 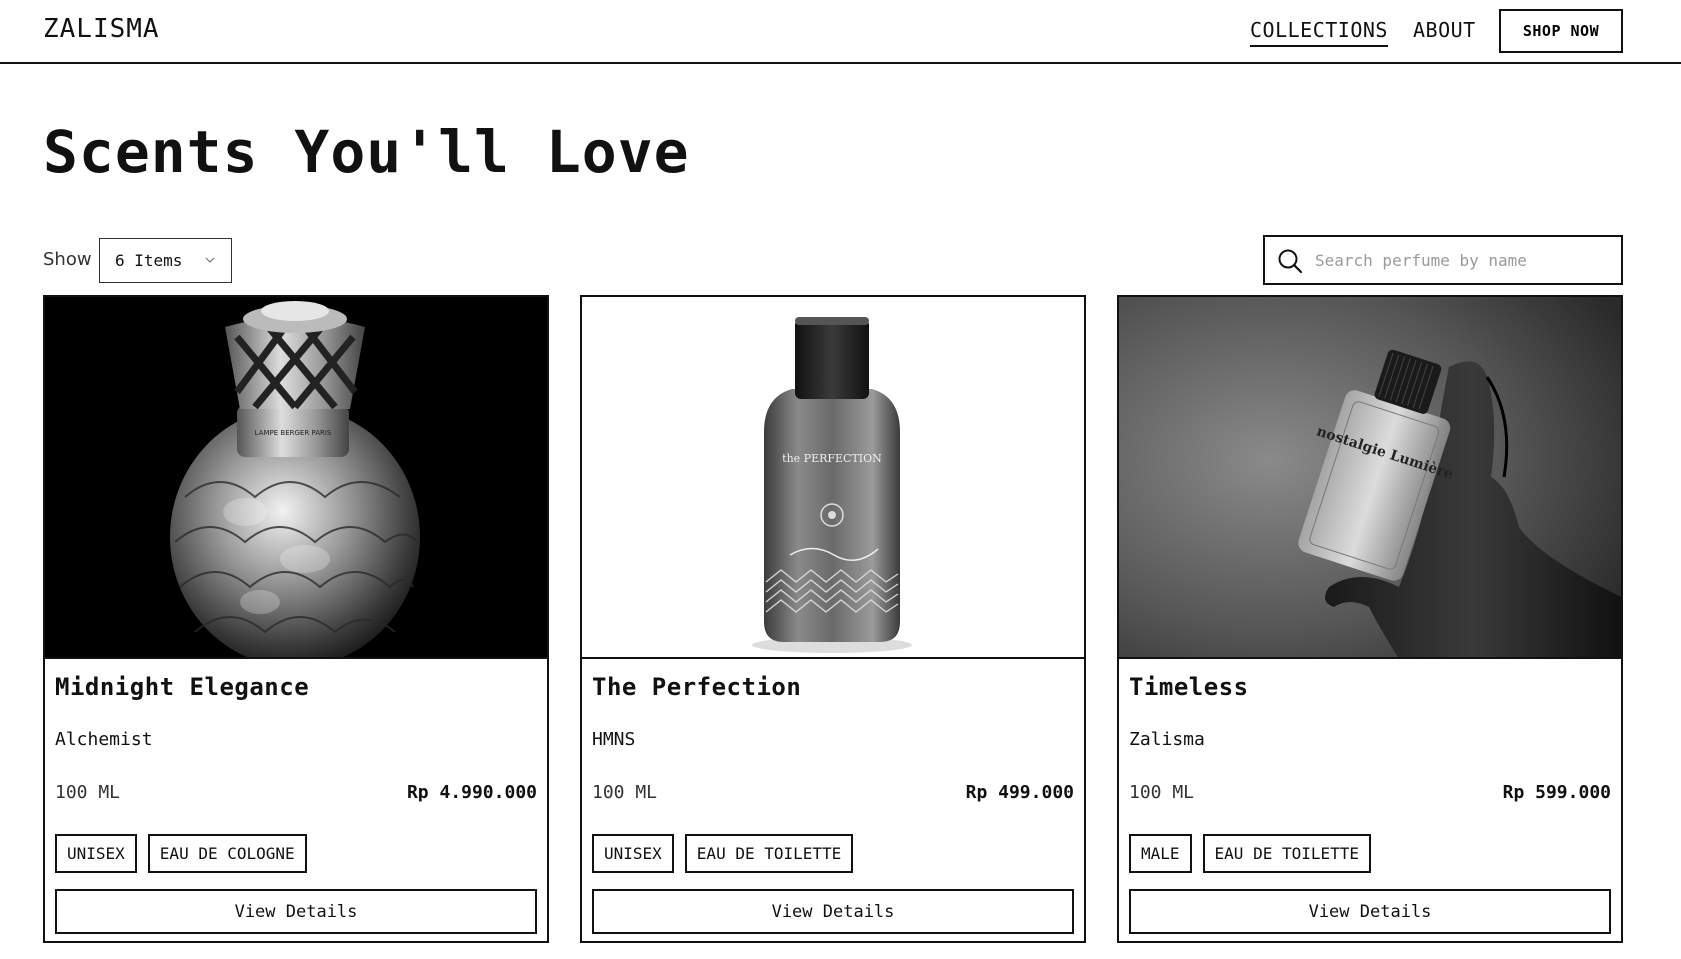 I want to click on bottle-label-text: the PERFECTION, so click(x=832, y=458).